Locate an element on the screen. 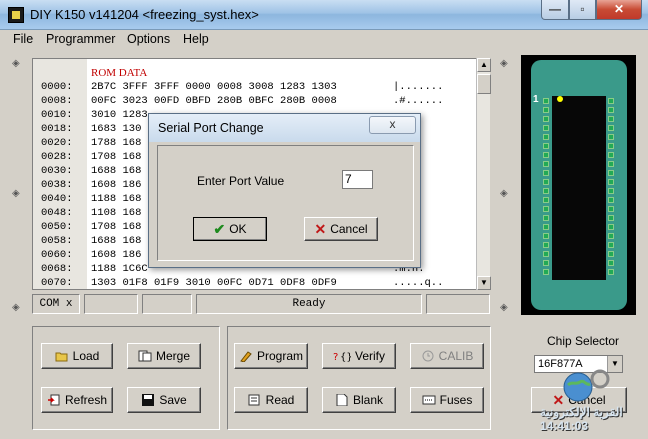 The height and width of the screenshot is (439, 648). chip-preview-panel: 1 is located at coordinates (578, 185).